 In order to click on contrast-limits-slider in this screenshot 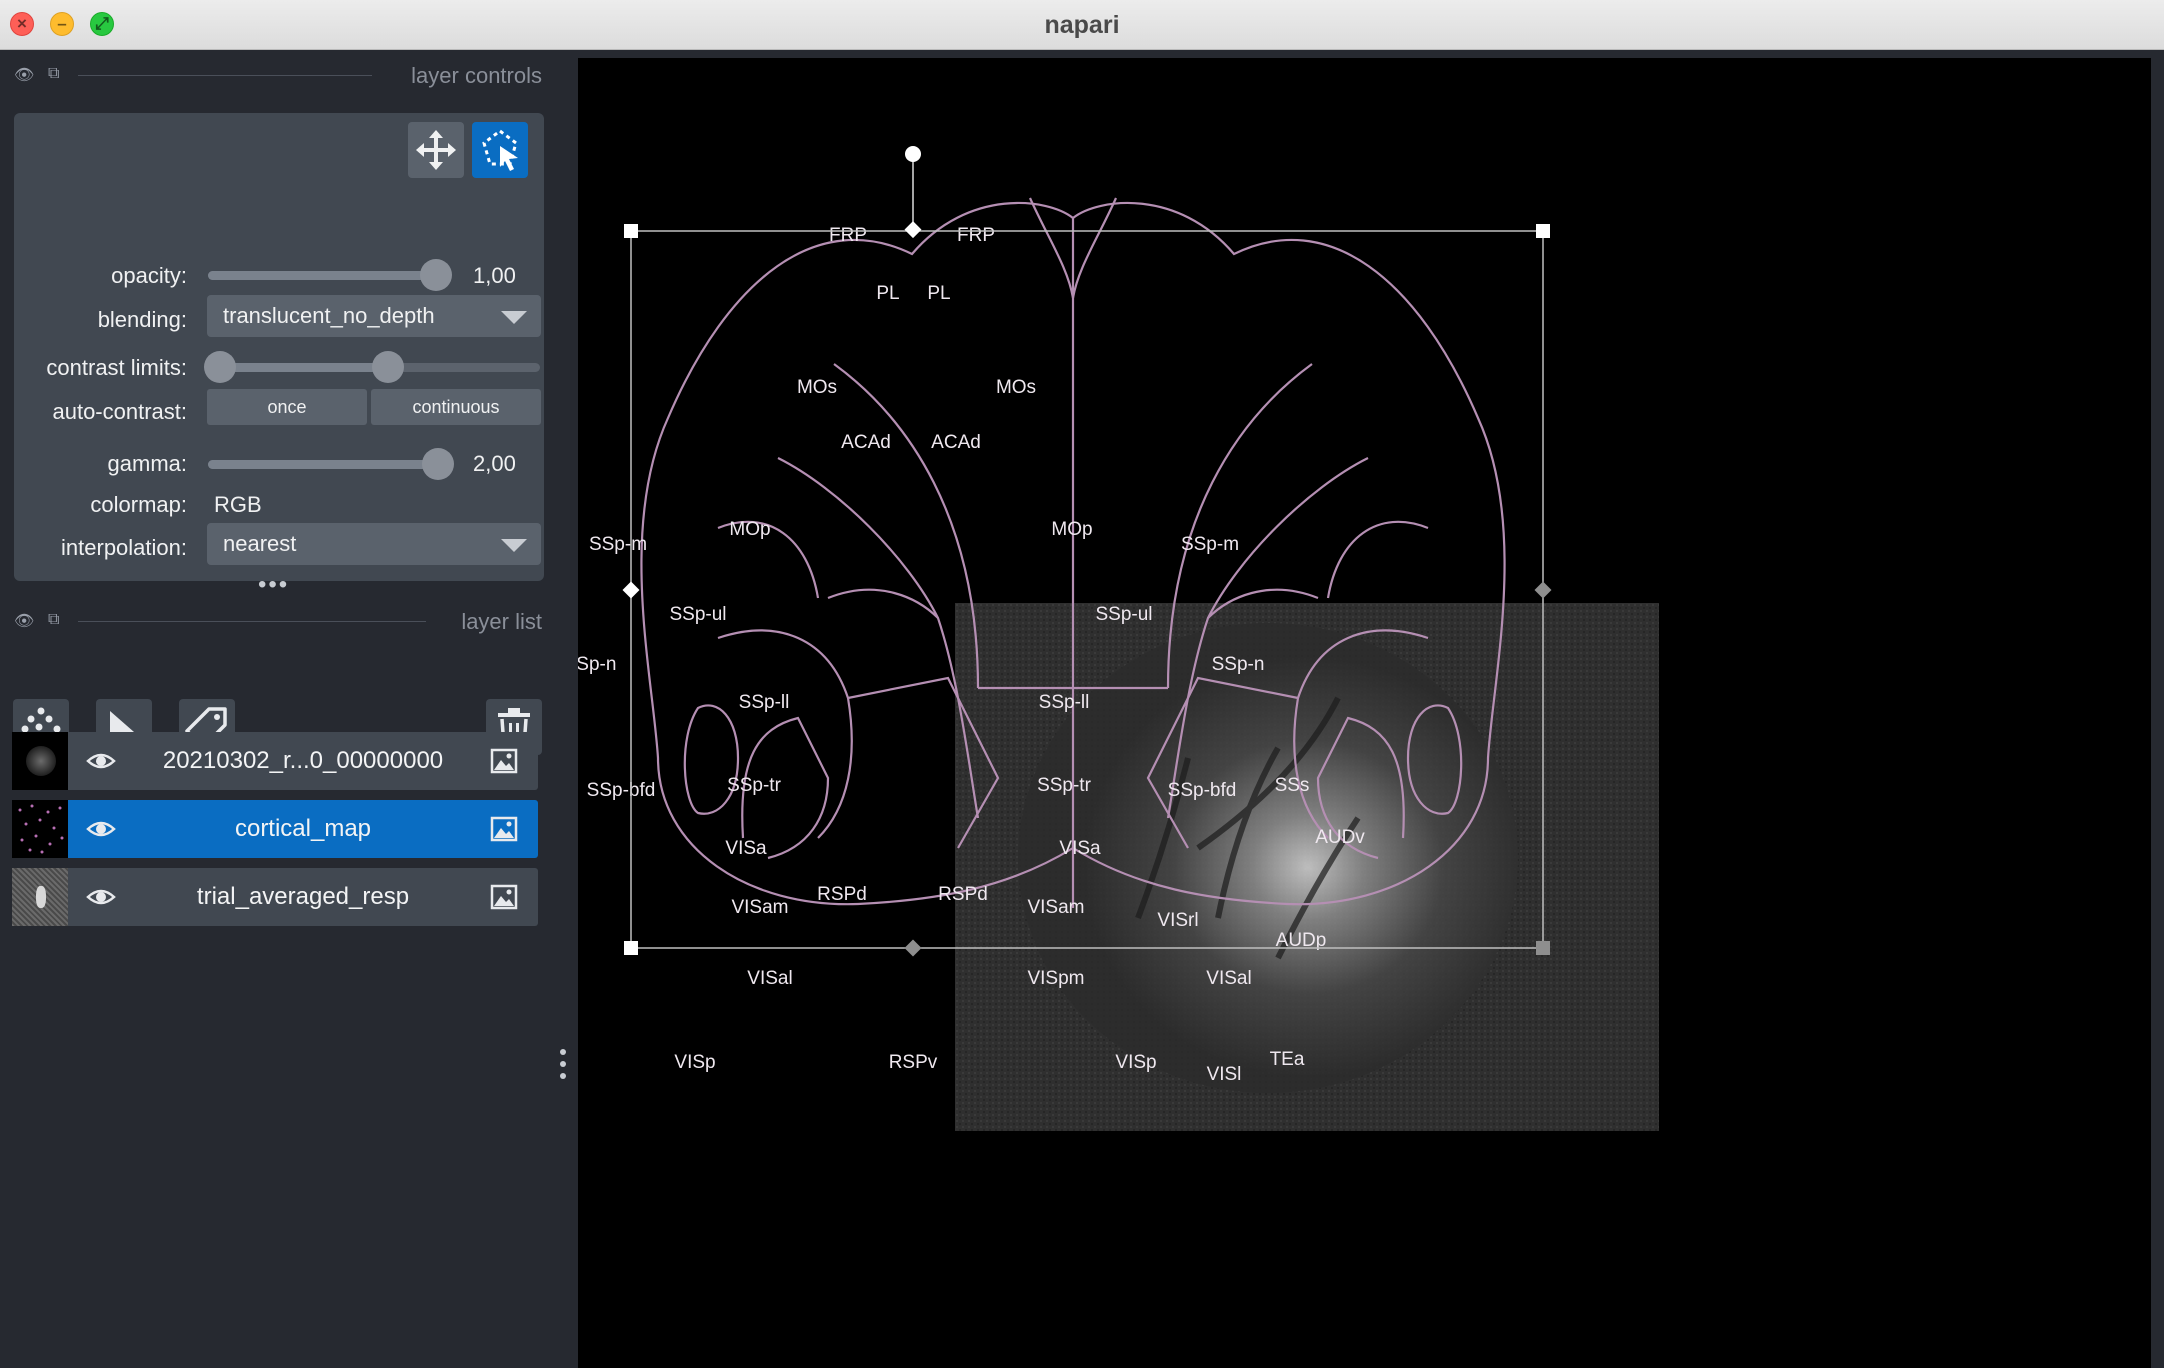, I will do `click(372, 367)`.